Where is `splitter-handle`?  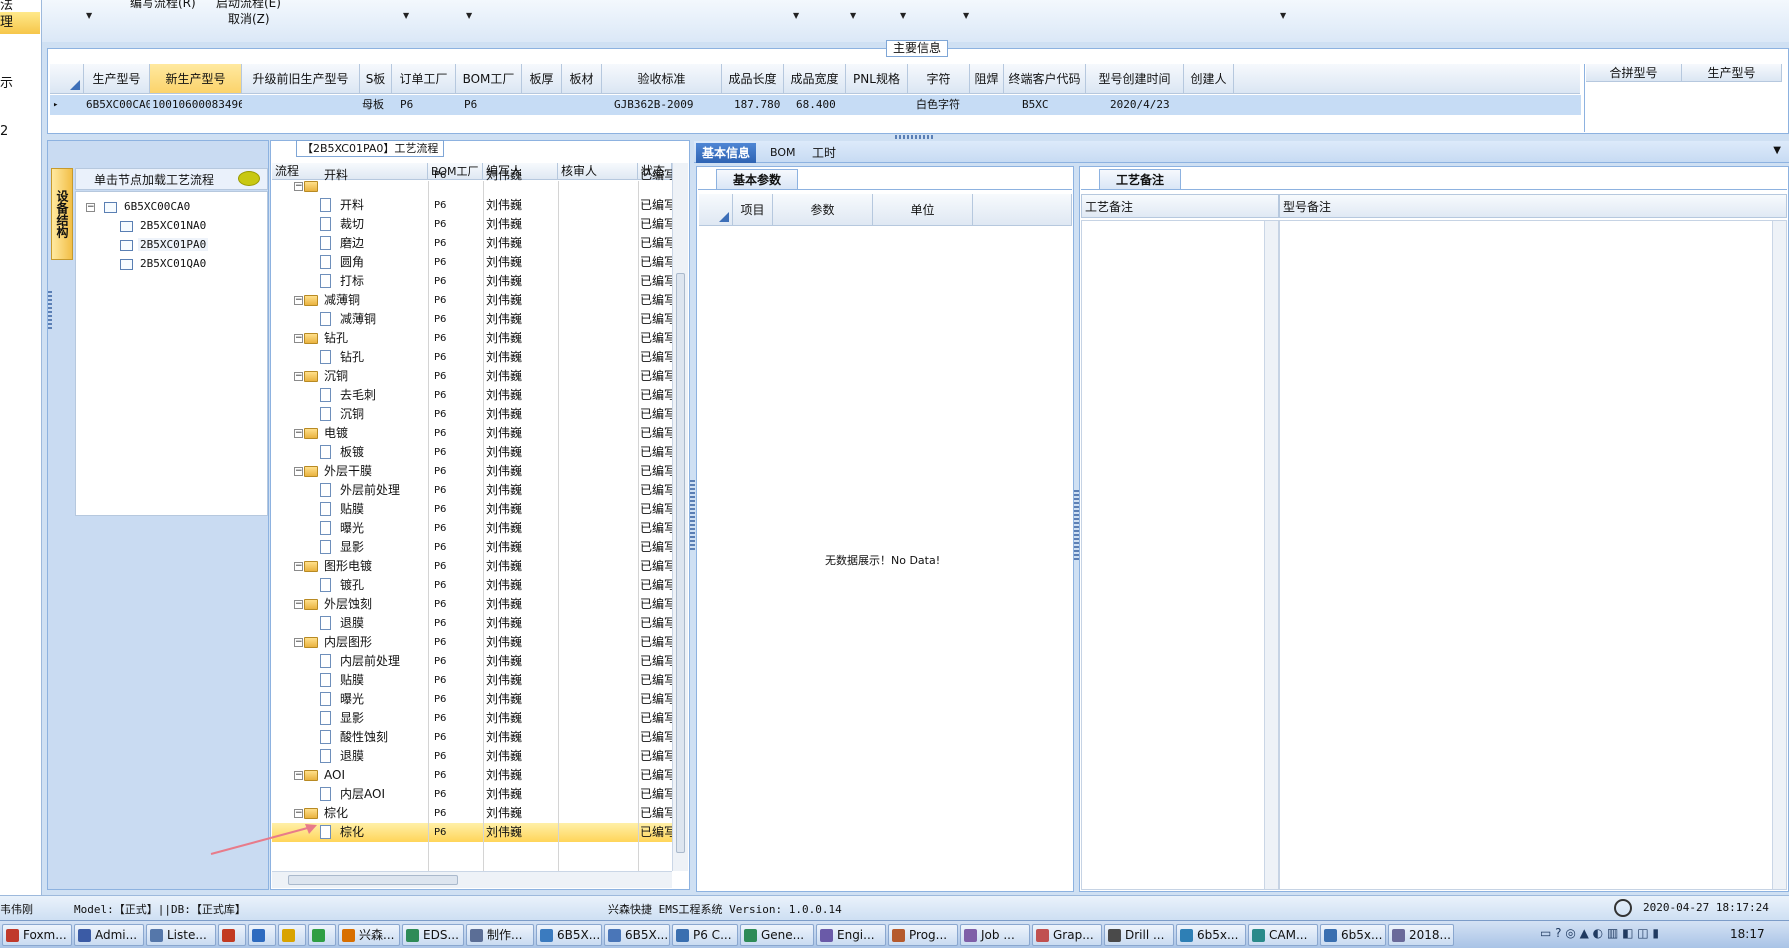
splitter-handle is located at coordinates (915, 137).